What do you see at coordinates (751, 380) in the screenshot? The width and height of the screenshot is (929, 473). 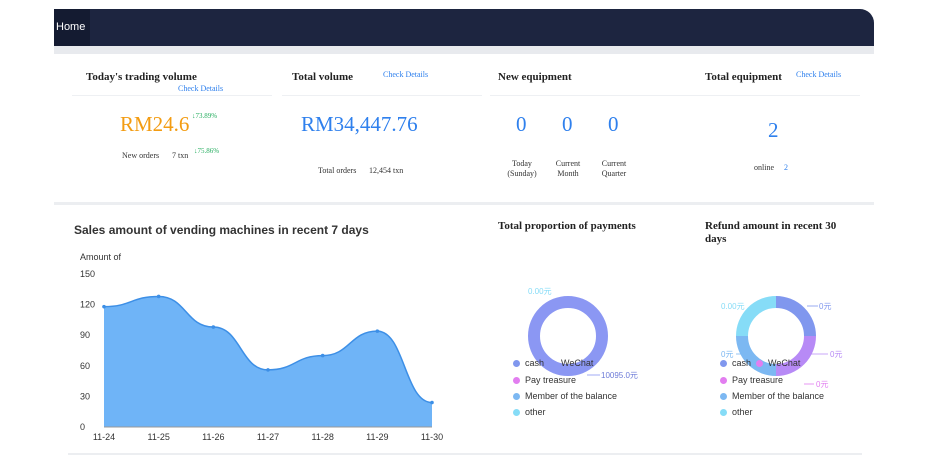 I see `refund-legend-pay-treasure: Pay treasure` at bounding box center [751, 380].